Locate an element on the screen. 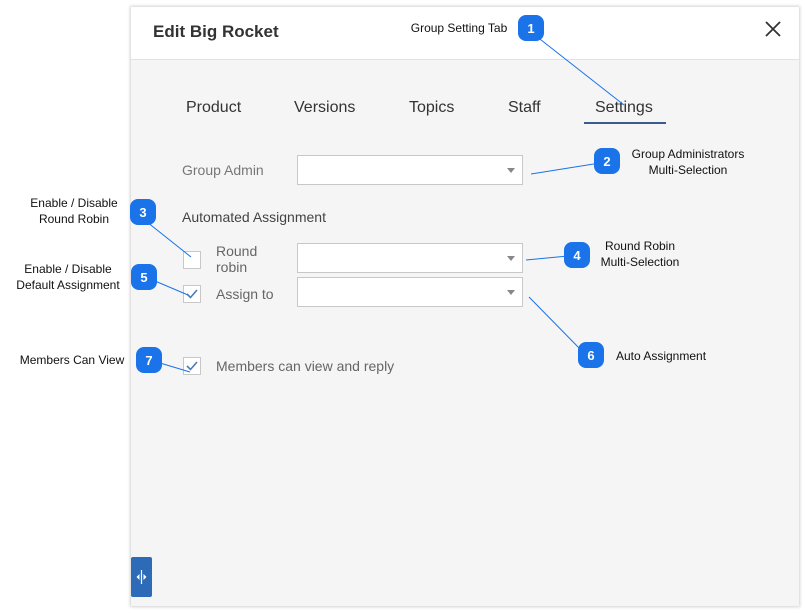  group-admin-label: Group Admin is located at coordinates (223, 170).